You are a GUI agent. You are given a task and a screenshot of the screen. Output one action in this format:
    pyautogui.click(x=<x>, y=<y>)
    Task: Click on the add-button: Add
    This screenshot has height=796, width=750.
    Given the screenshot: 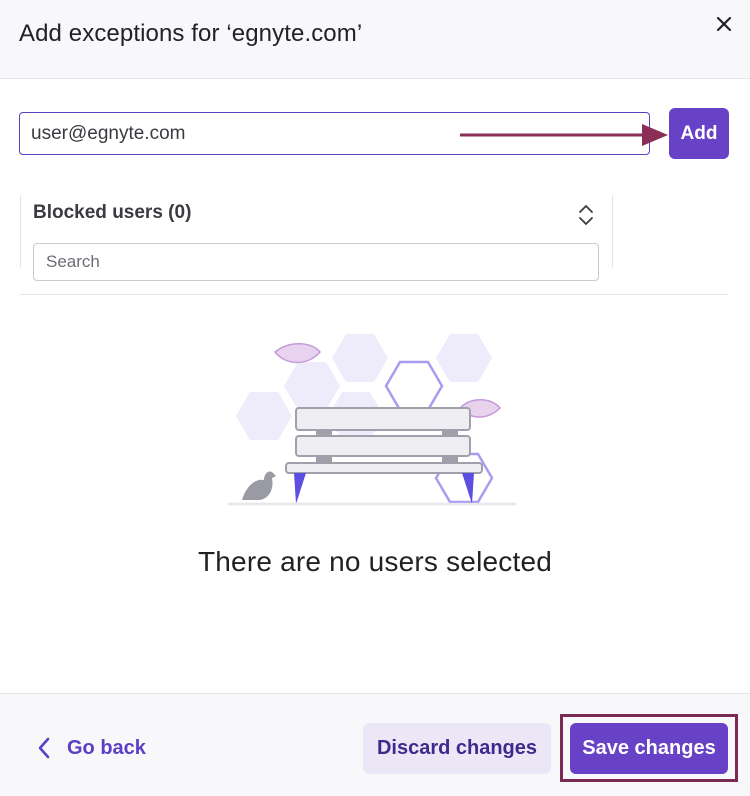 What is the action you would take?
    pyautogui.click(x=699, y=133)
    